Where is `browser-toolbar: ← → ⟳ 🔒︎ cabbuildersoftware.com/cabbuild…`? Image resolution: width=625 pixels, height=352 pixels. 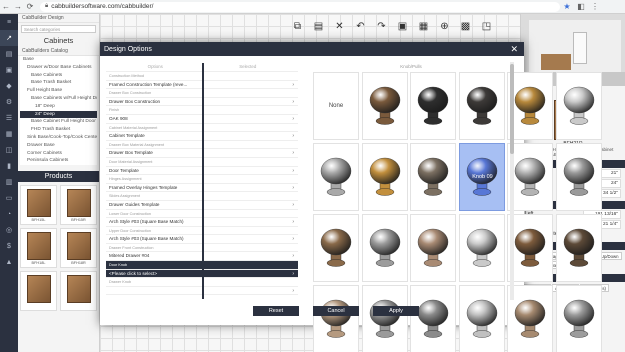 browser-toolbar: ← → ⟳ 🔒︎ cabbuildersoftware.com/cabbuild… is located at coordinates (312, 7).